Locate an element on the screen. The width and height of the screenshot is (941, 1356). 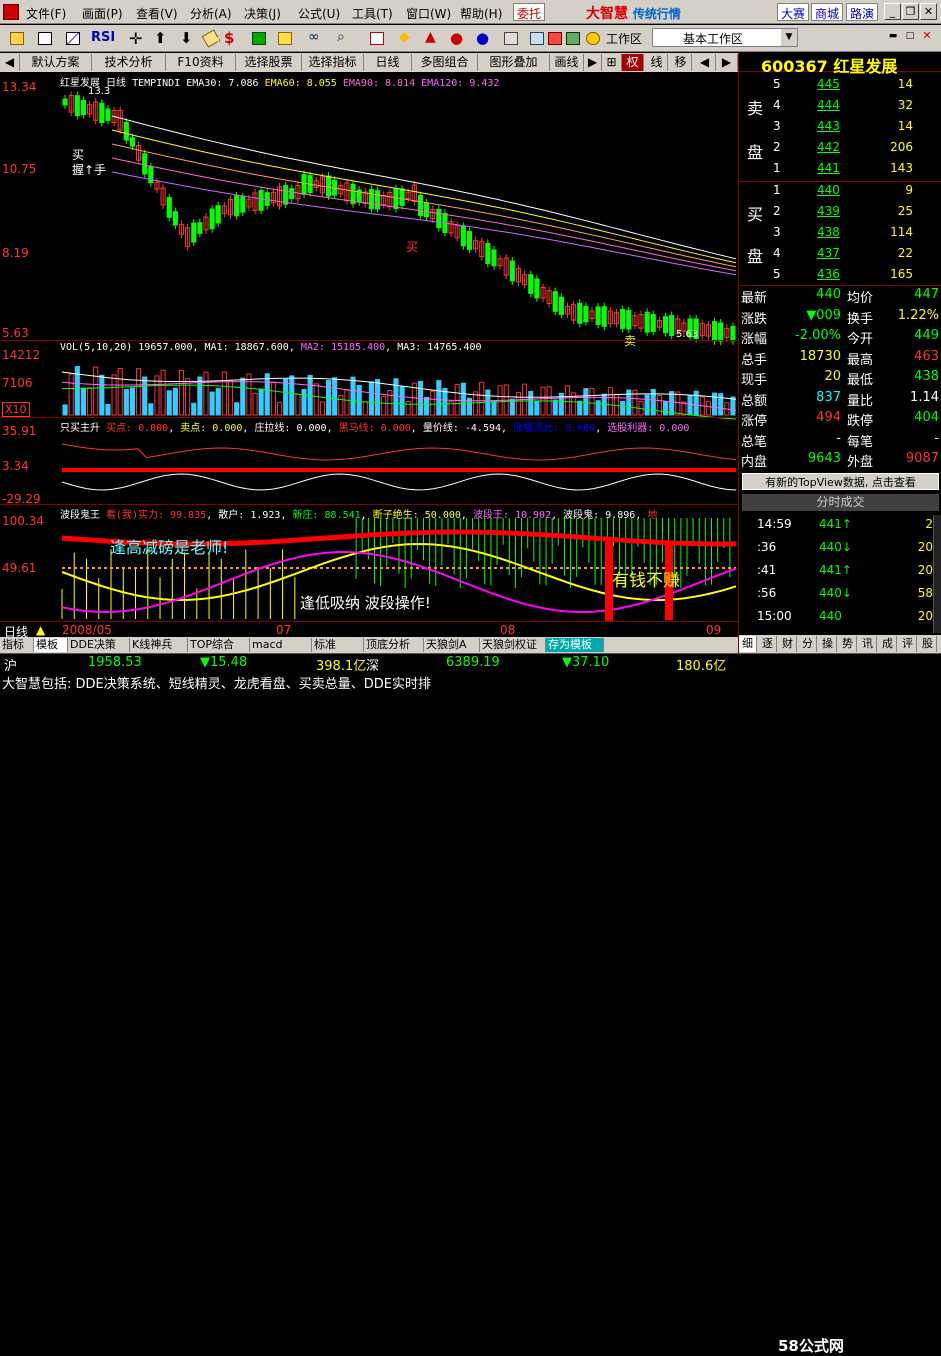
tab-daily: 日线 is located at coordinates (388, 62).